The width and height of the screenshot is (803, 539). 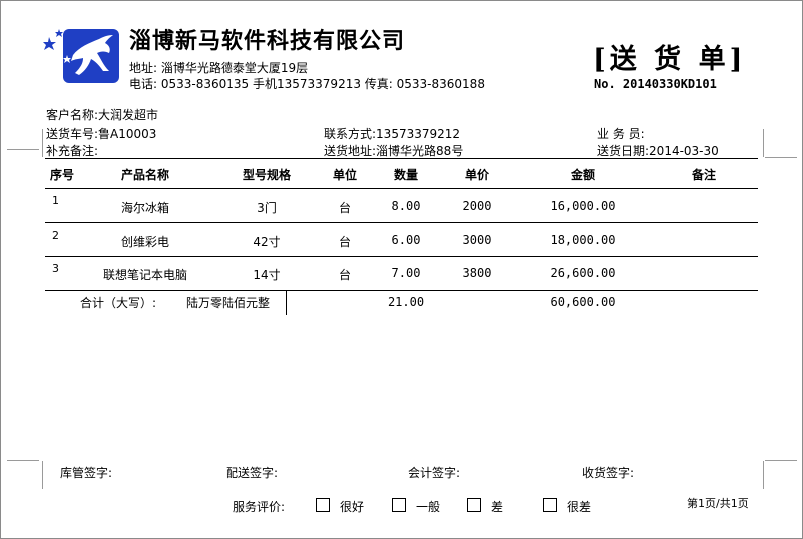 What do you see at coordinates (583, 273) in the screenshot?
I see `row-amount: 26,600.00` at bounding box center [583, 273].